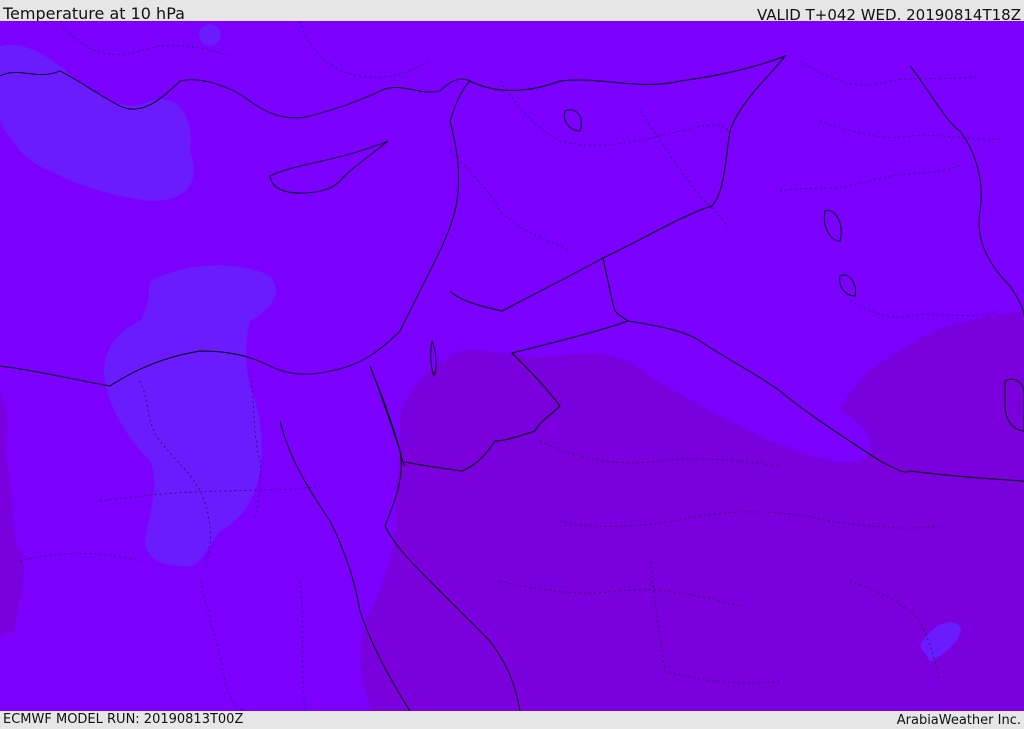 The width and height of the screenshot is (1024, 729). What do you see at coordinates (210, 35) in the screenshot?
I see `cool-spot-north` at bounding box center [210, 35].